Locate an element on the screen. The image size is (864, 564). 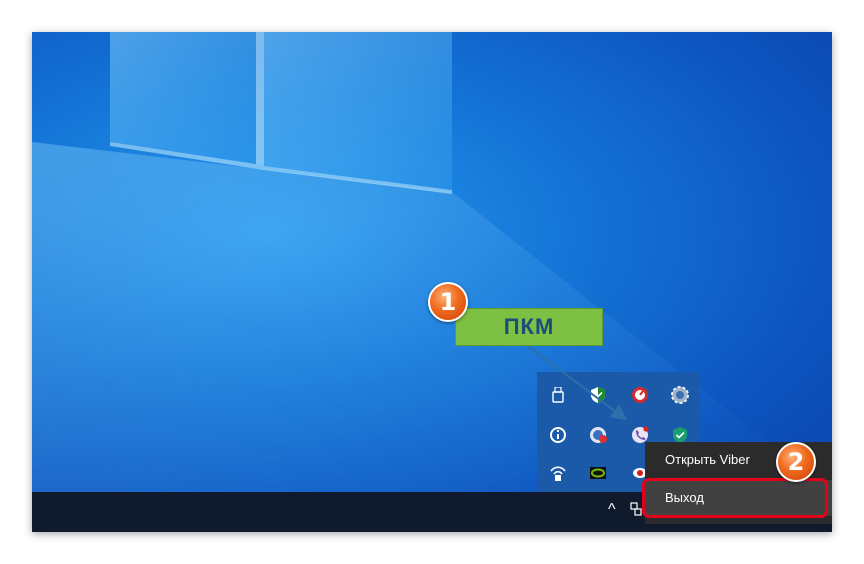
step-1-badge: 1 is located at coordinates (448, 302).